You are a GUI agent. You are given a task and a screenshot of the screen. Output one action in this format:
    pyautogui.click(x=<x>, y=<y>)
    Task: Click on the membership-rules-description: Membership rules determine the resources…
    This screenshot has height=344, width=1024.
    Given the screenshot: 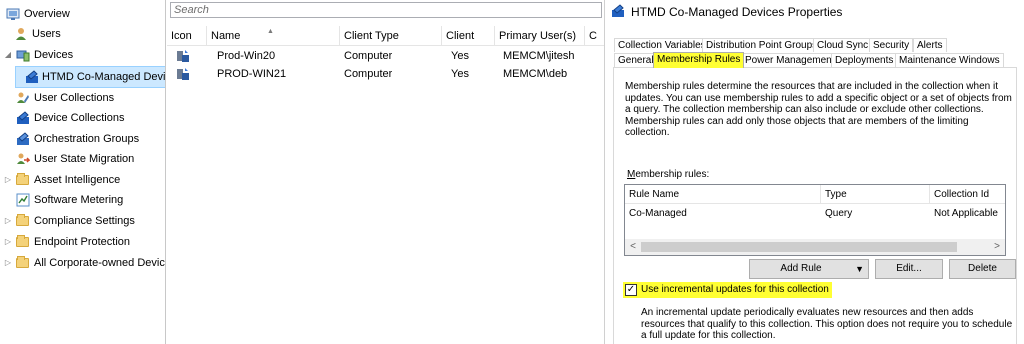 What is the action you would take?
    pyautogui.click(x=818, y=109)
    